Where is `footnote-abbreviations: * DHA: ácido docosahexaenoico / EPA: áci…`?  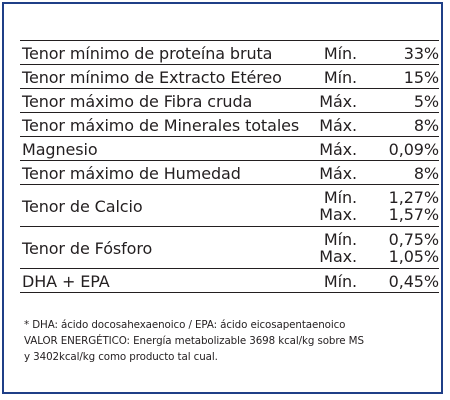
footnote-abbreviations: * DHA: ácido docosahexaenoico / EPA: áci… is located at coordinates (185, 325).